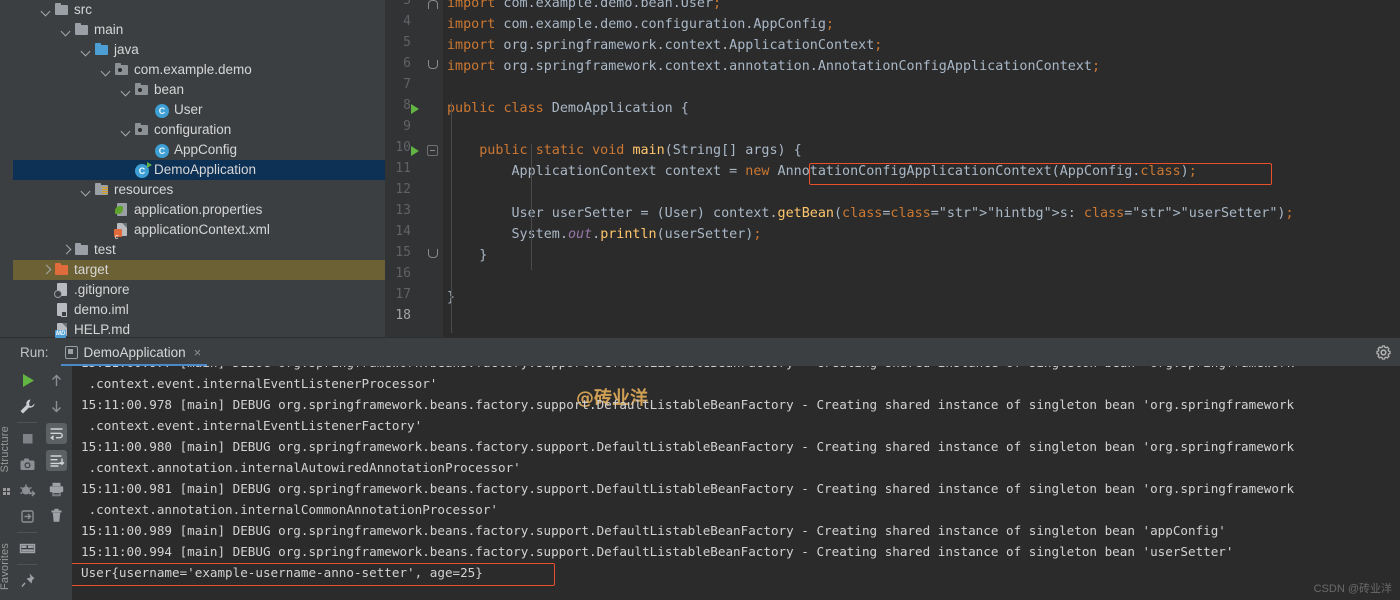 This screenshot has height=600, width=1400. I want to click on tree-item-user: User, so click(199, 110).